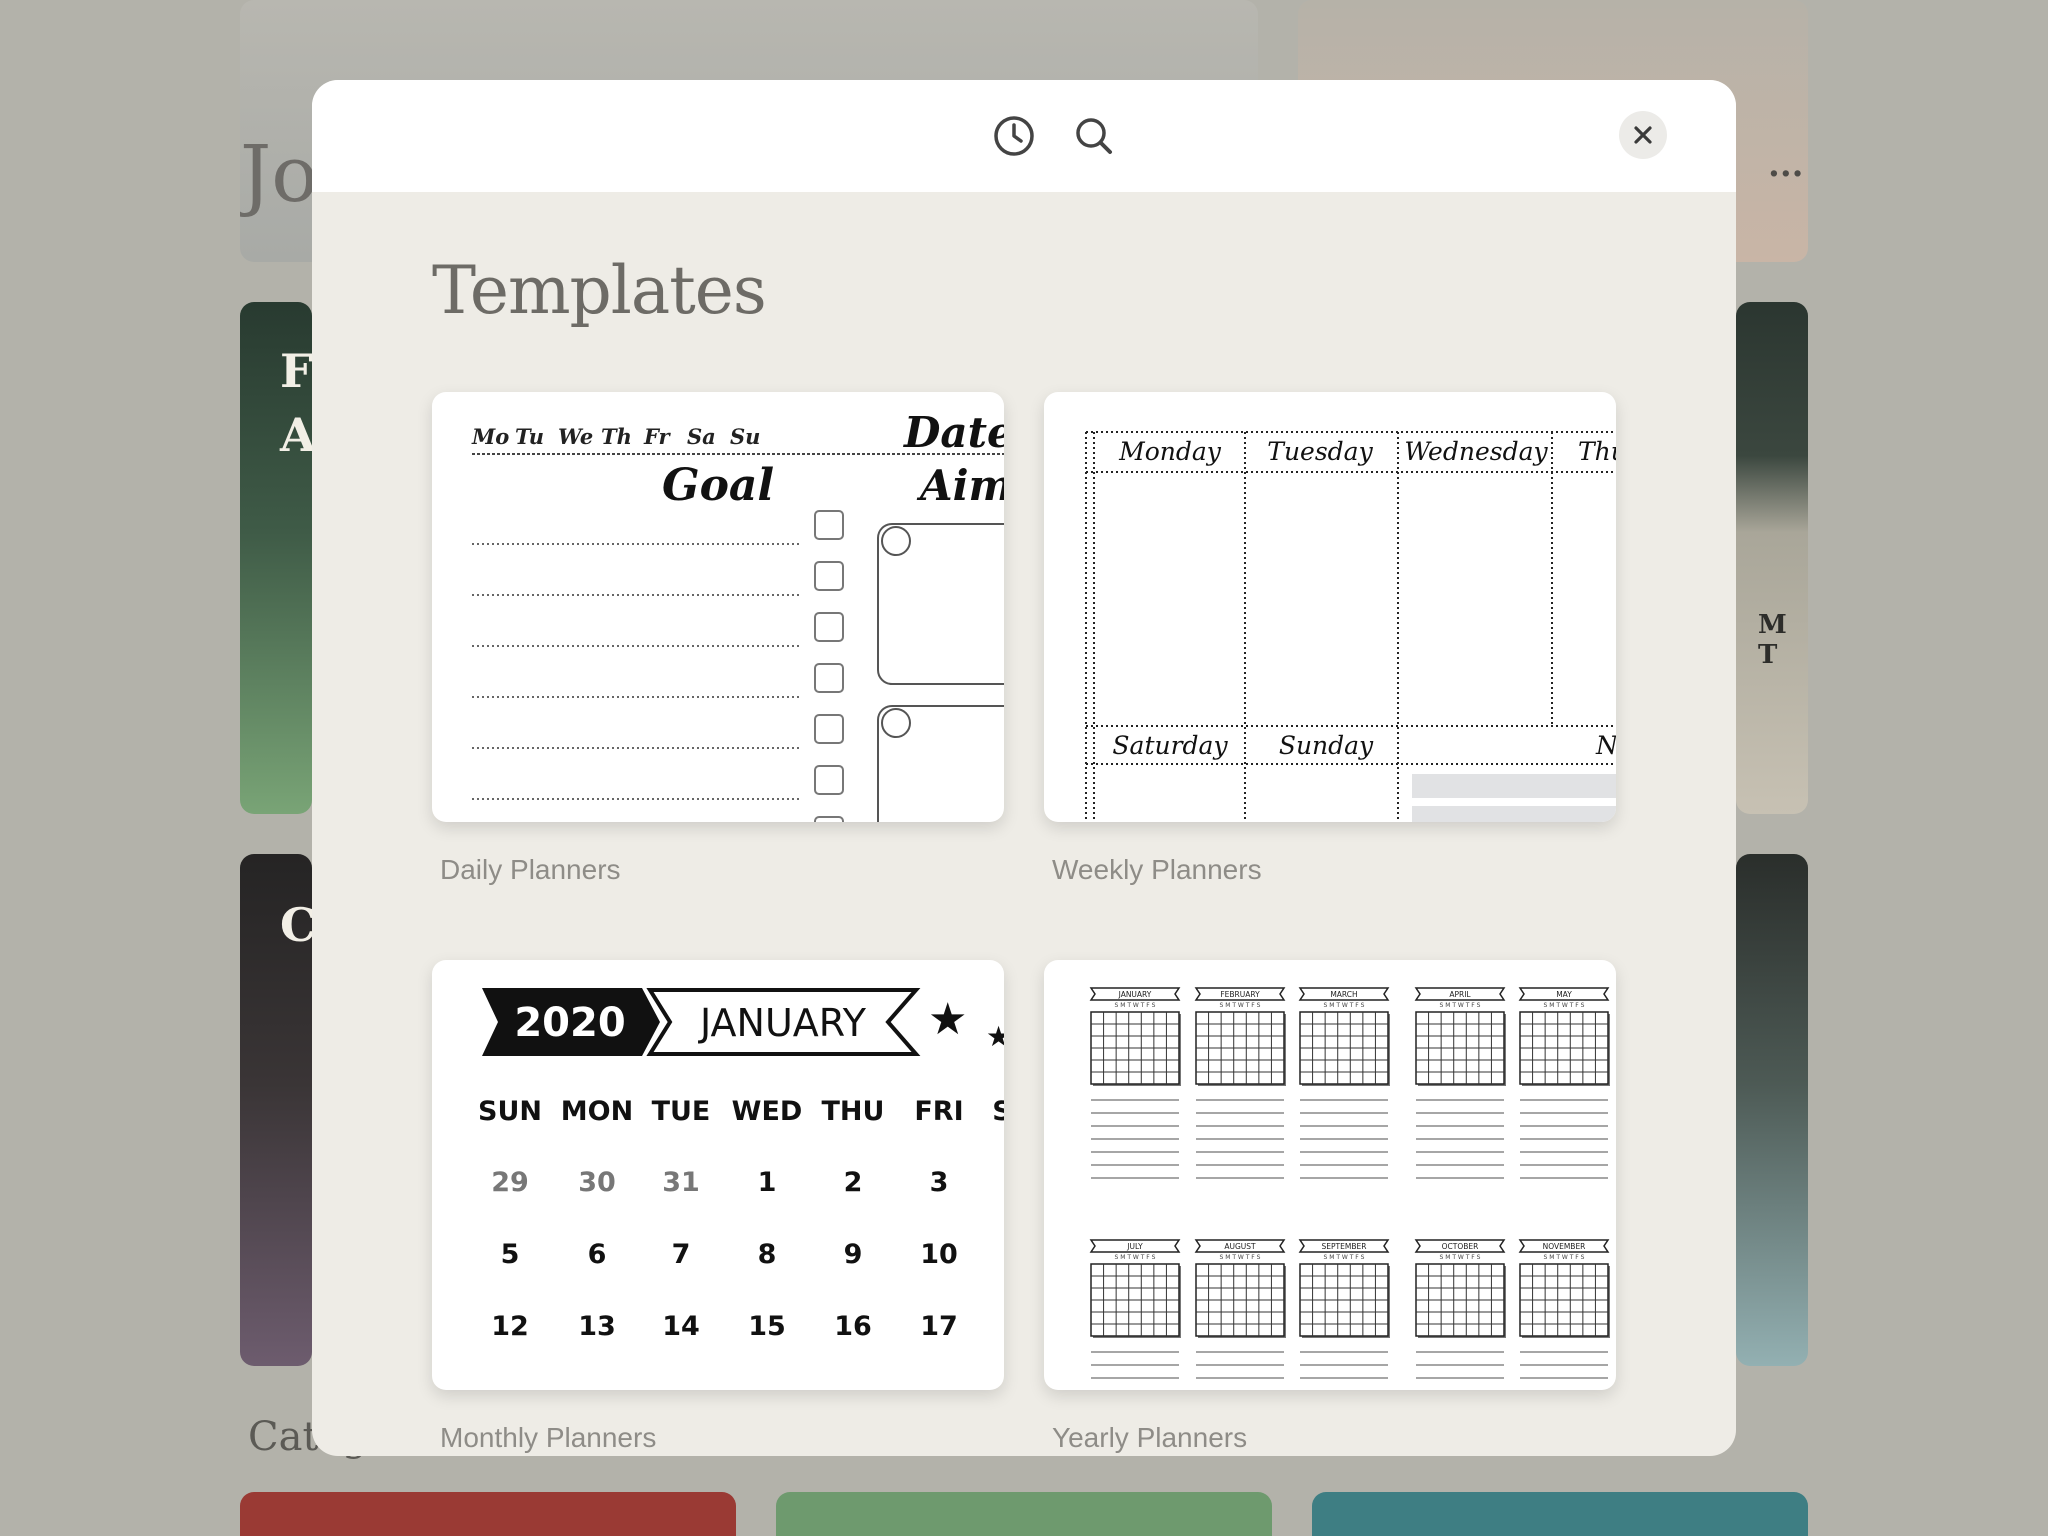 Image resolution: width=2048 pixels, height=1536 pixels. I want to click on calendar-day: 2, so click(853, 1182).